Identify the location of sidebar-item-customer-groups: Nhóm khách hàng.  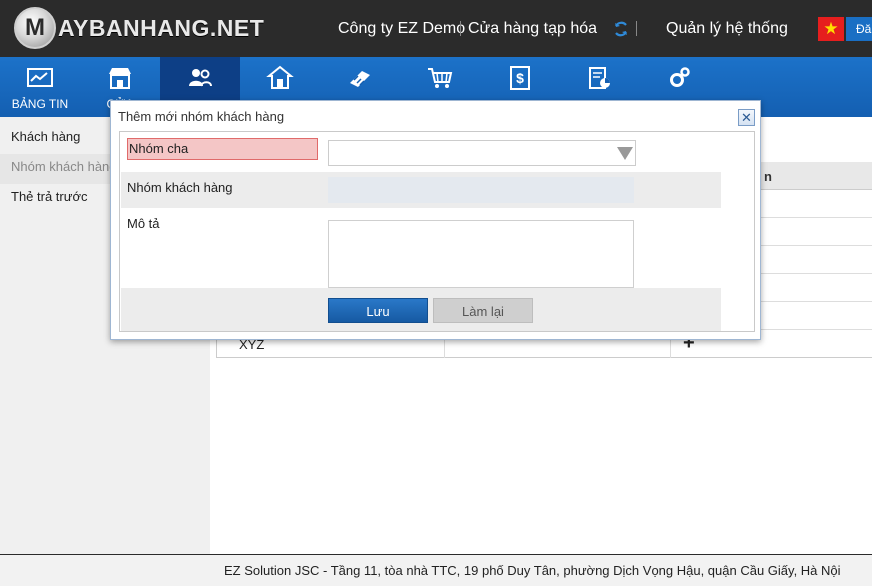
(64, 166).